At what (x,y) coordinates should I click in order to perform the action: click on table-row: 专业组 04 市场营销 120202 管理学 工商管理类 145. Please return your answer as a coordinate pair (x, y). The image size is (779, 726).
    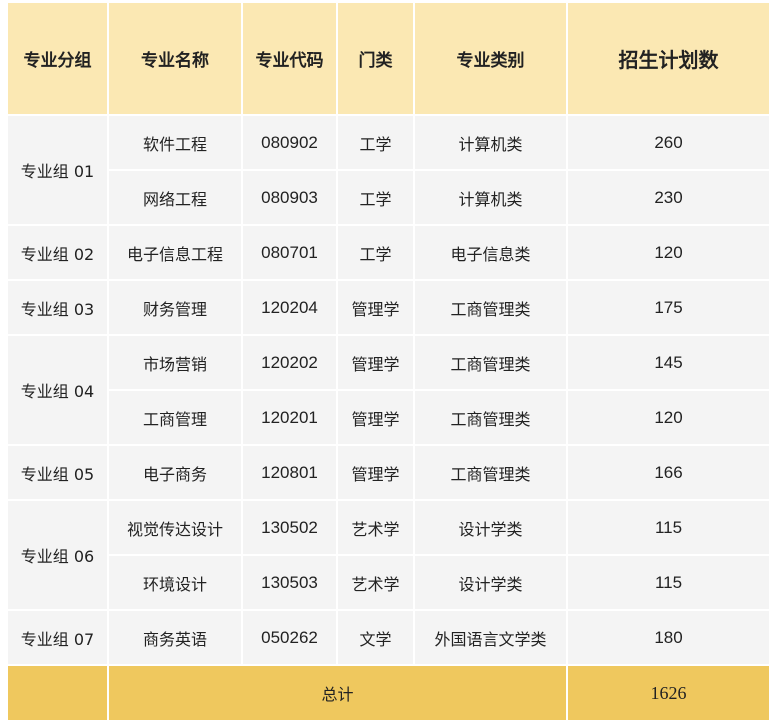
    Looking at the image, I should click on (388, 391).